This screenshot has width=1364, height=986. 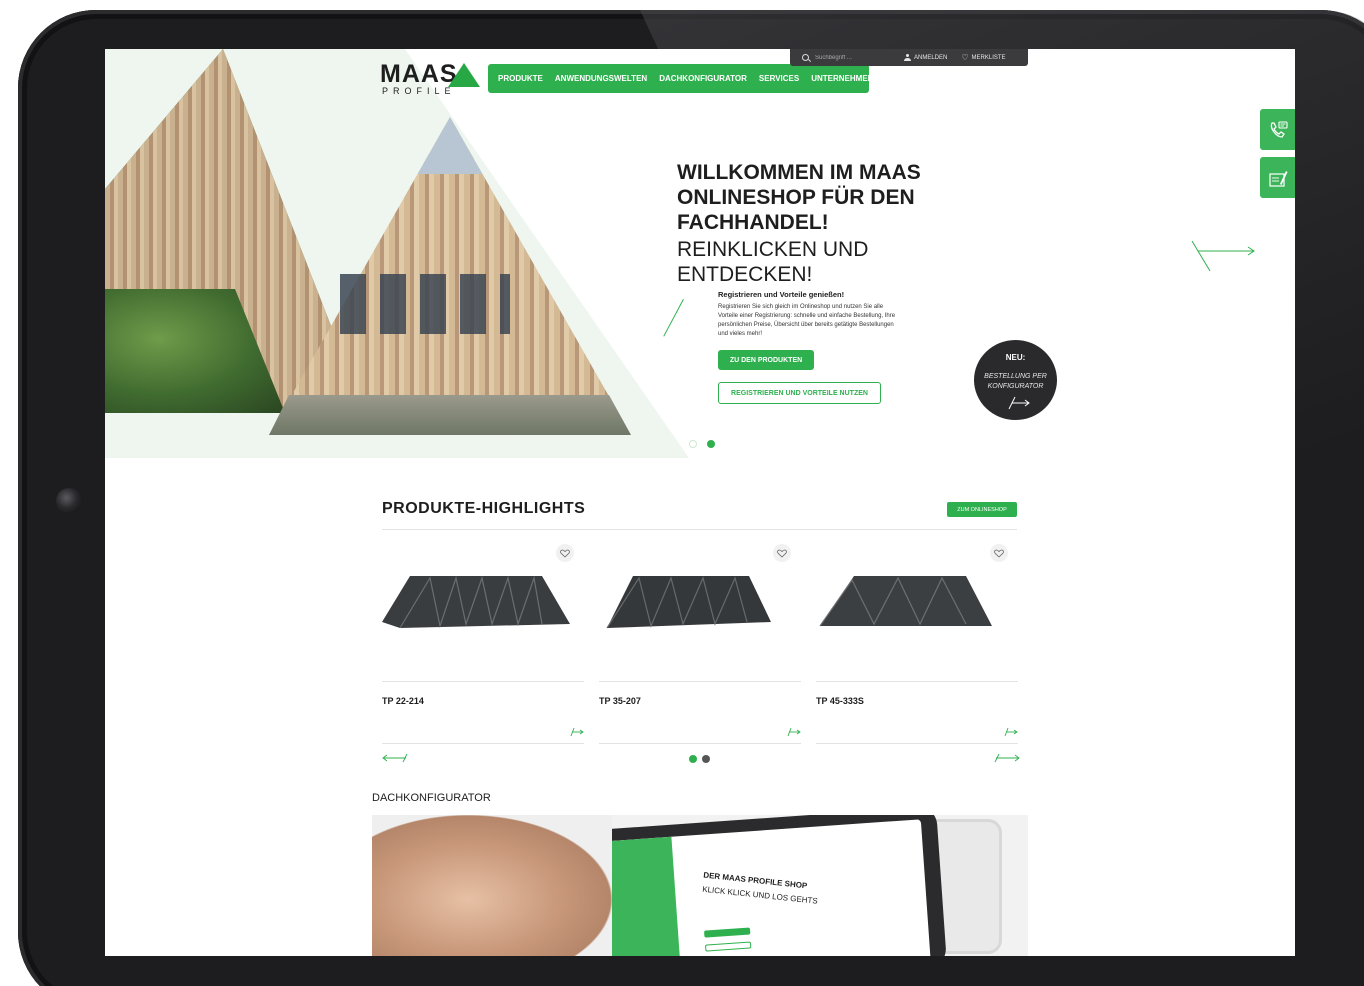 I want to click on wishlist-label: MERKLISTE, so click(x=988, y=57).